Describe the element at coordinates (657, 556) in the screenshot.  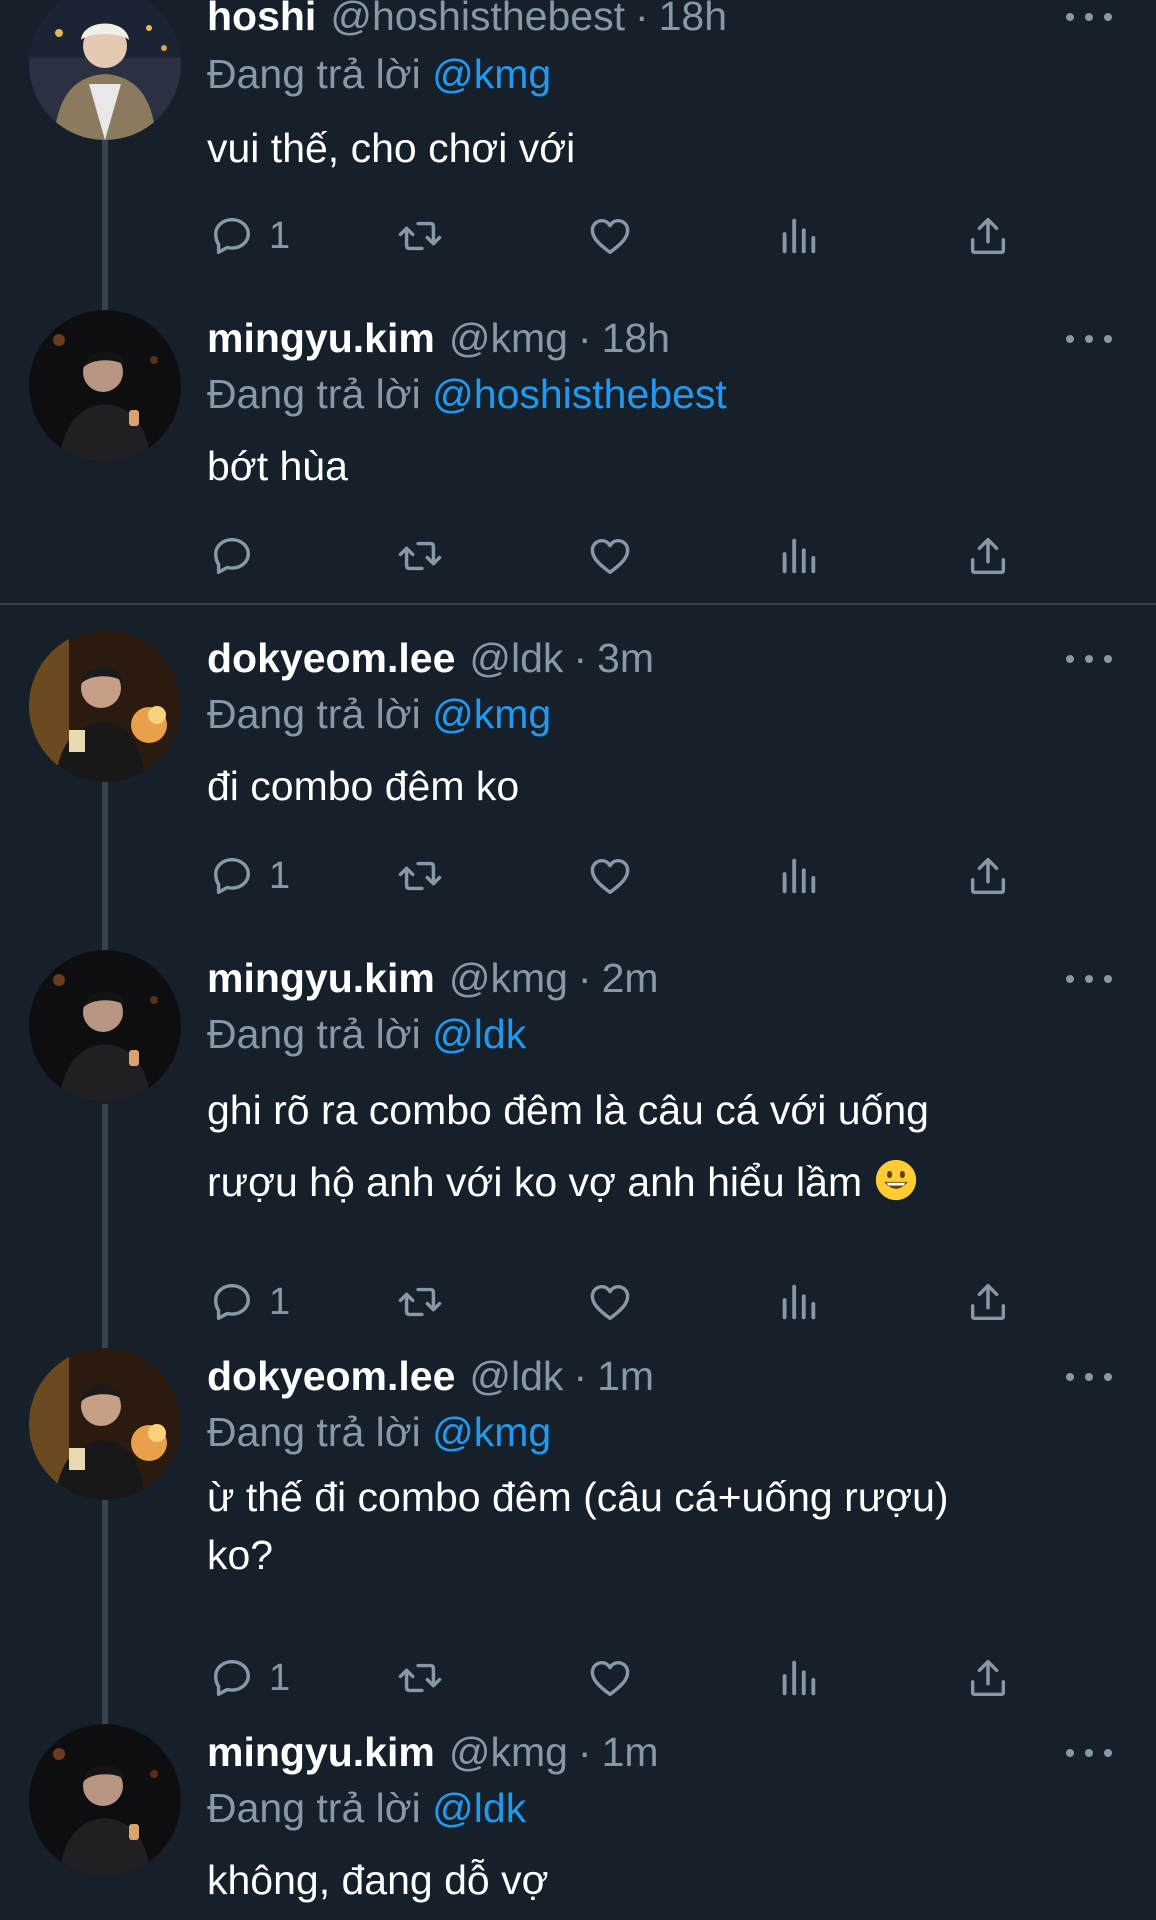
I see `tweet-actions` at that location.